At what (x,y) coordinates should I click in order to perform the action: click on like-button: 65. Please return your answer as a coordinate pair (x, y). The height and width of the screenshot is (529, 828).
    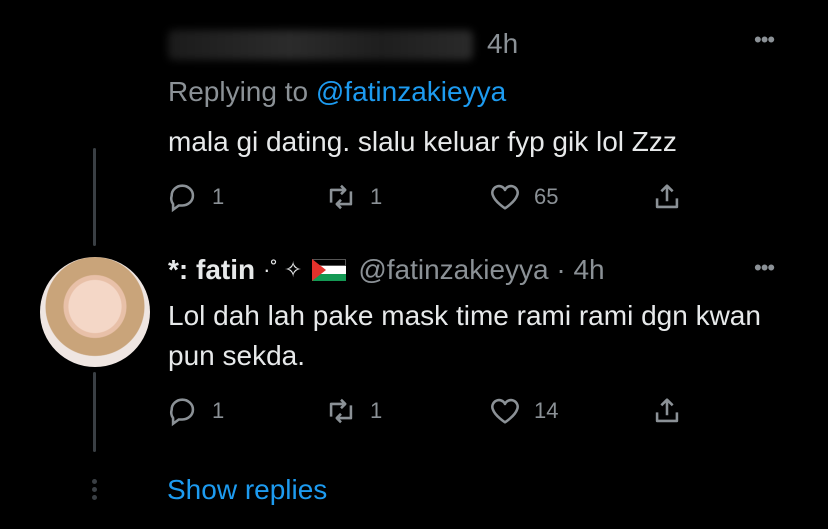
    Looking at the image, I should click on (523, 197).